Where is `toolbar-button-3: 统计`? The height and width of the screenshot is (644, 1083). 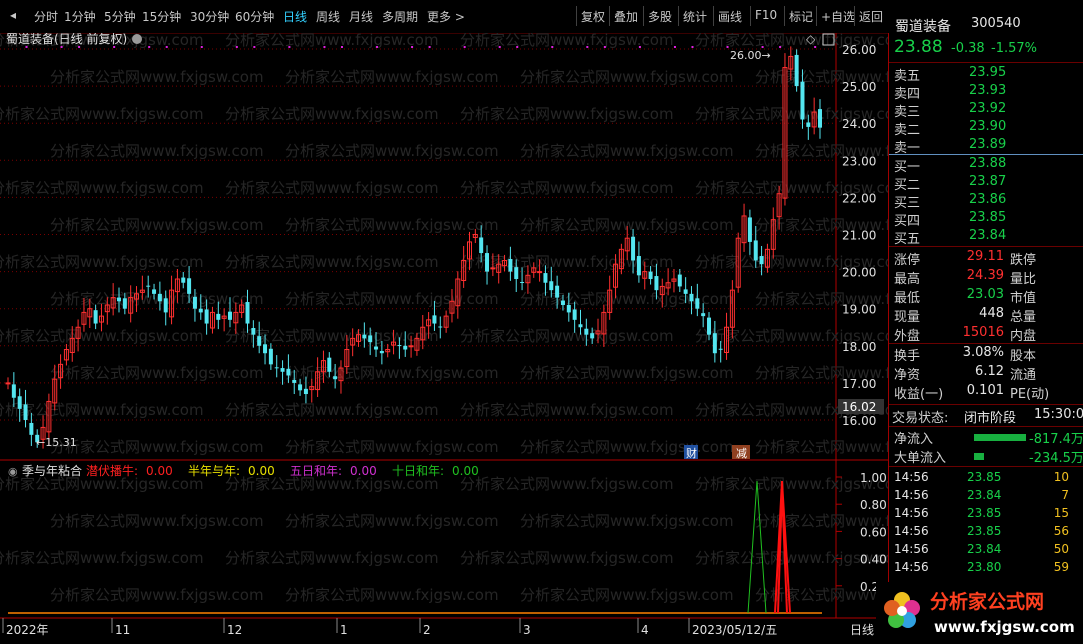 toolbar-button-3: 统计 is located at coordinates (695, 16).